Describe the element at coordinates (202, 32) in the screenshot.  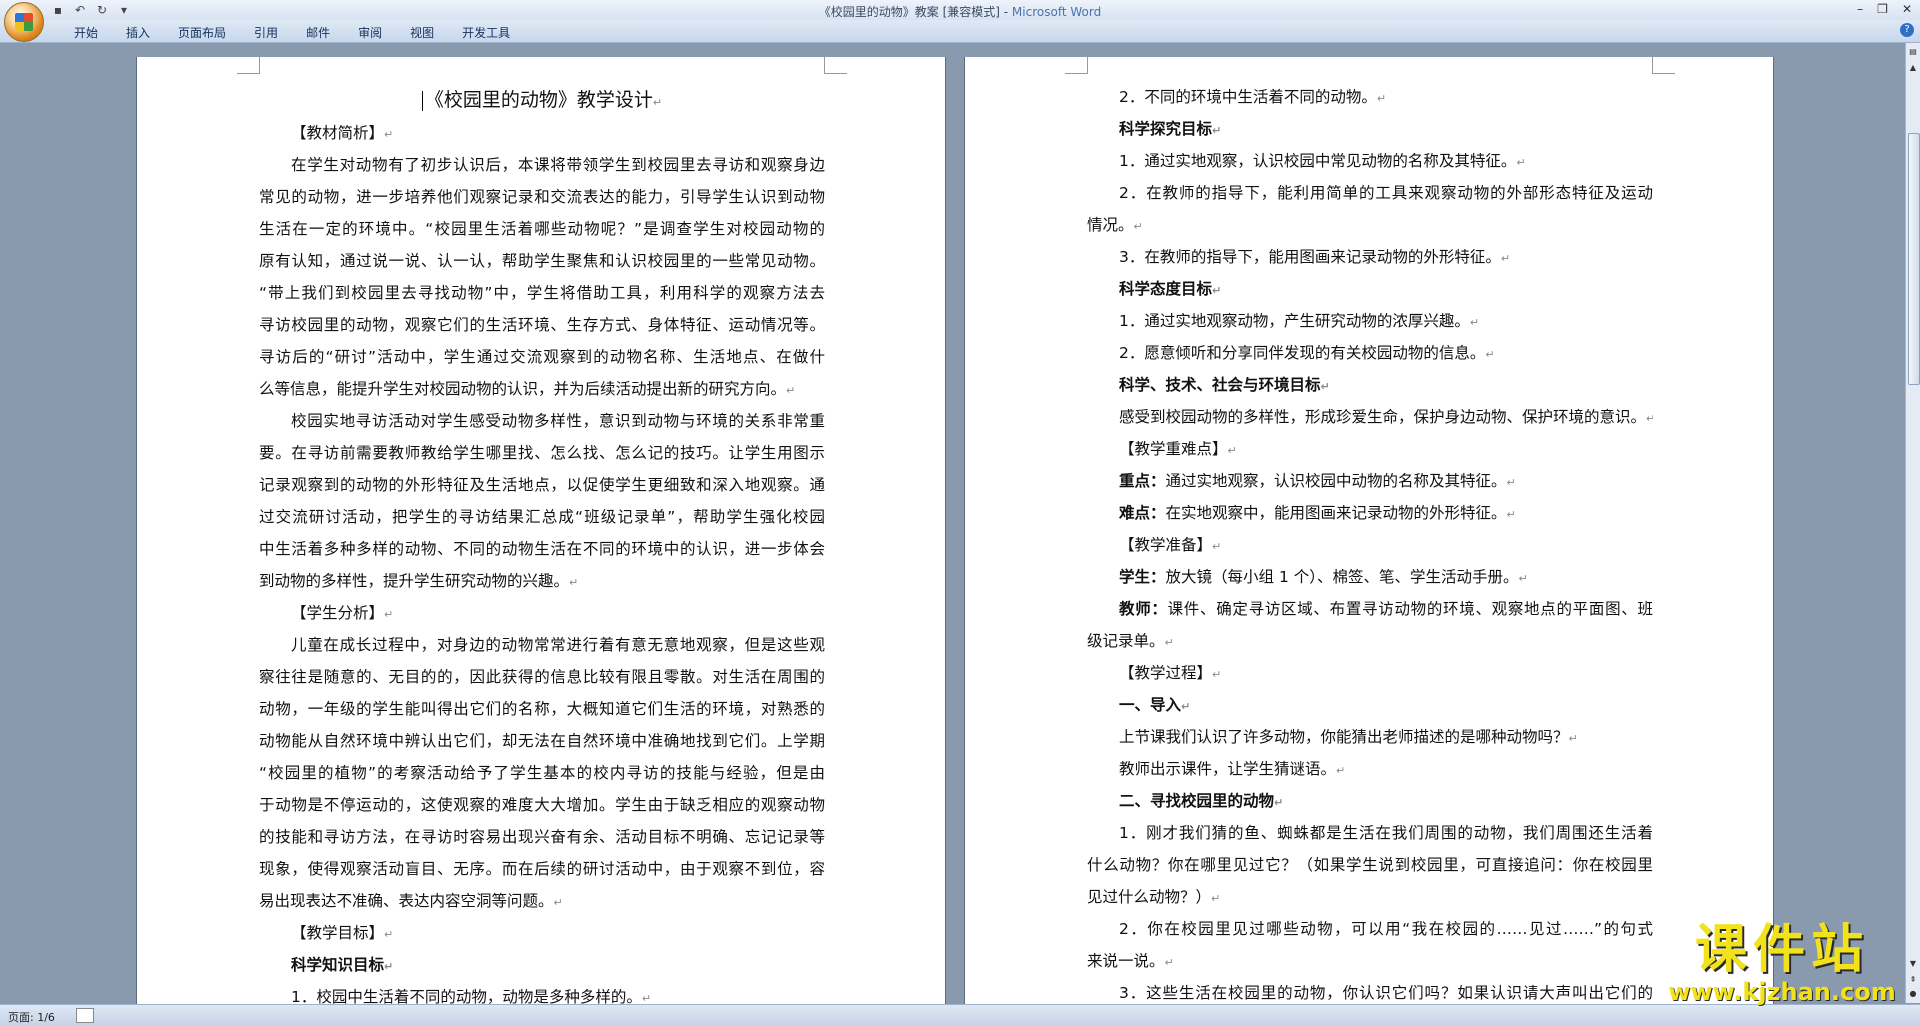
I see `tab-page-layout: 页面布局` at that location.